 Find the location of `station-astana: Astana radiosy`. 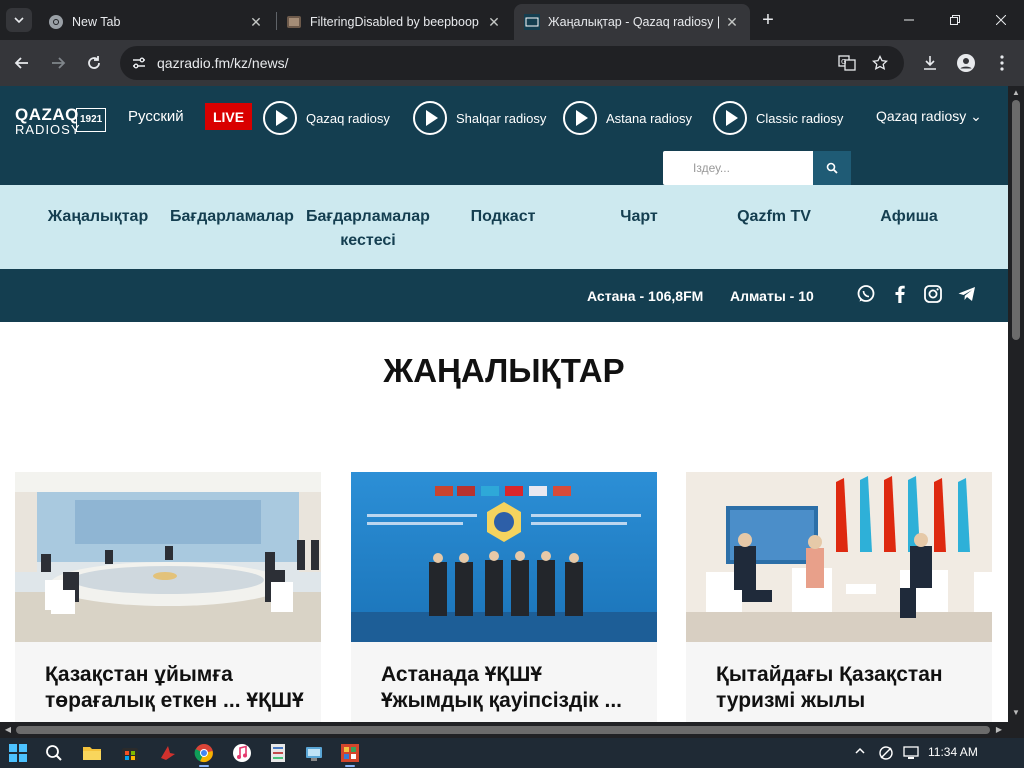

station-astana: Astana radiosy is located at coordinates (627, 118).